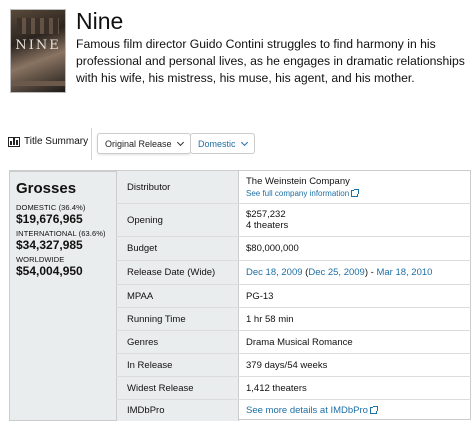  I want to click on tab-title-summary: Title Summary, so click(48, 141).